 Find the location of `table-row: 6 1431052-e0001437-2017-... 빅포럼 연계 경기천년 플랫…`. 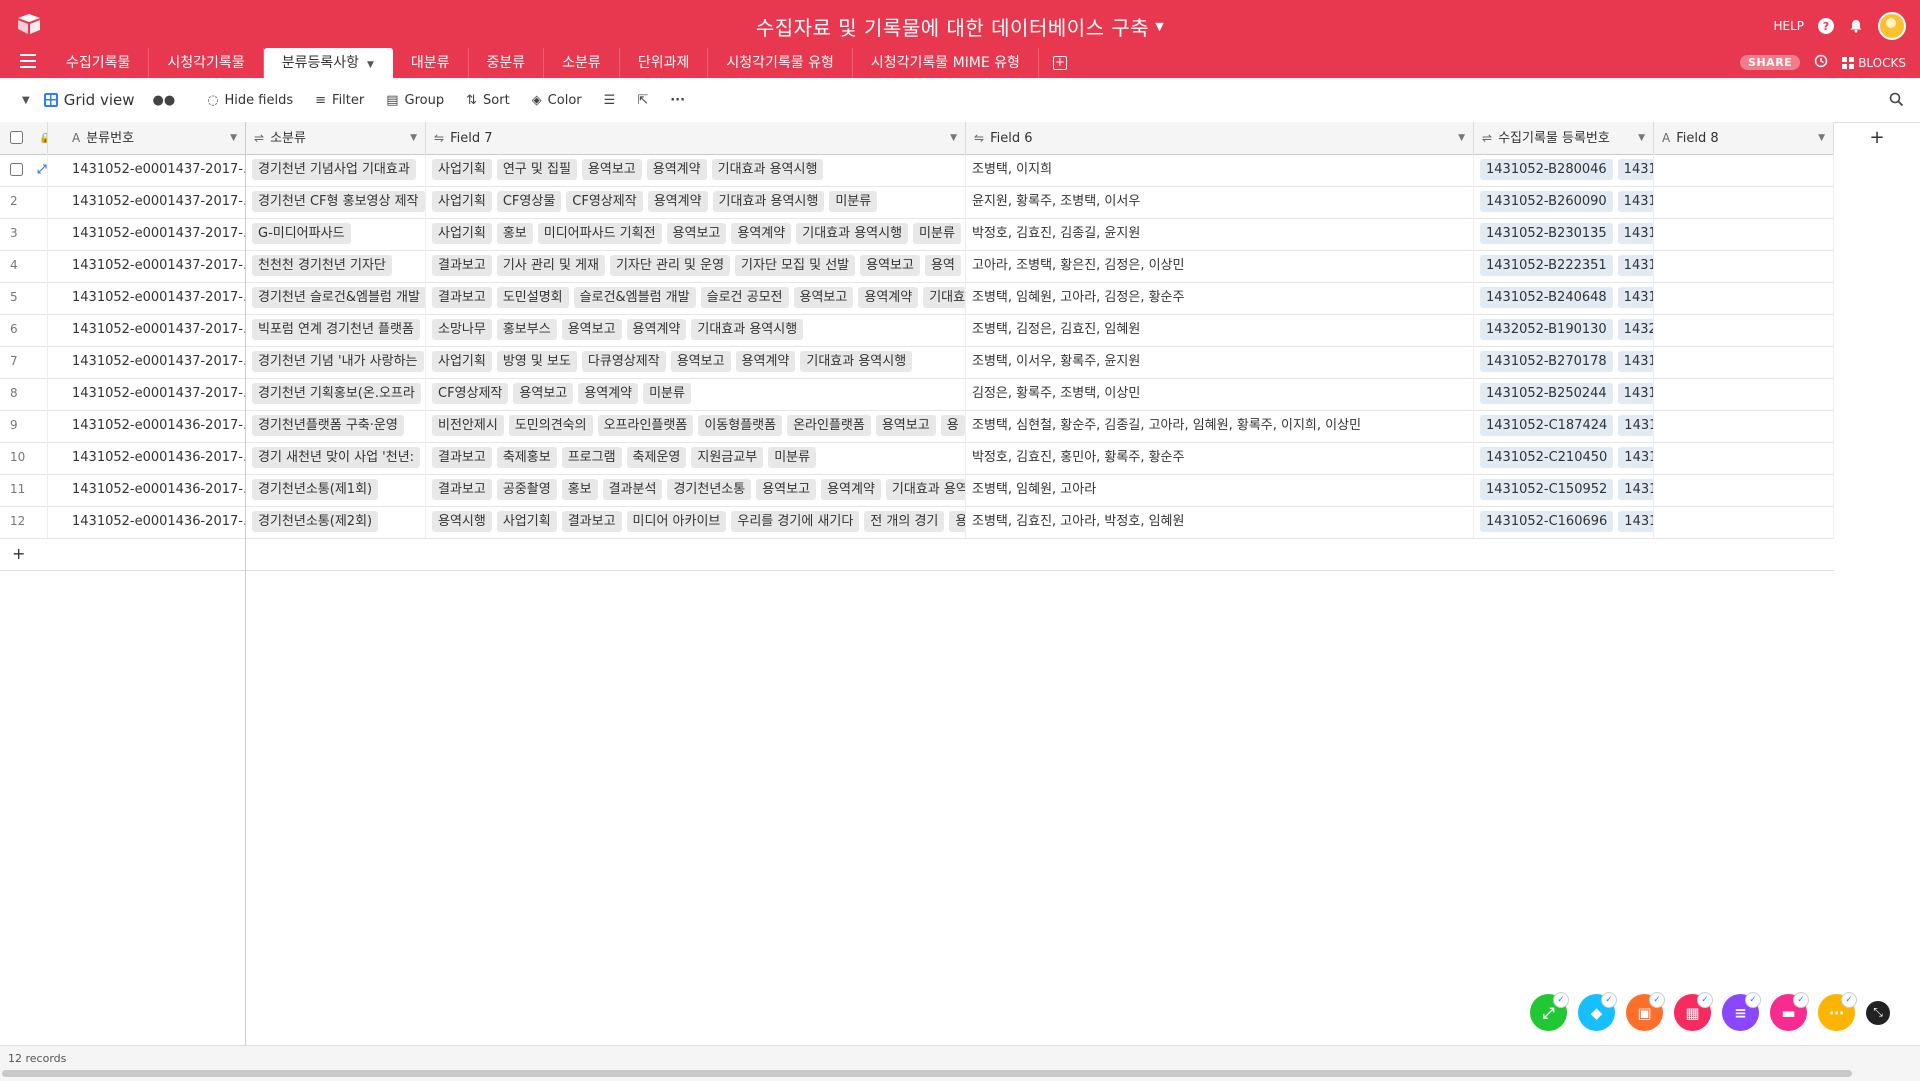

table-row: 6 1431052-e0001437-2017-... 빅포럼 연계 경기천년 플랫… is located at coordinates (917, 330).